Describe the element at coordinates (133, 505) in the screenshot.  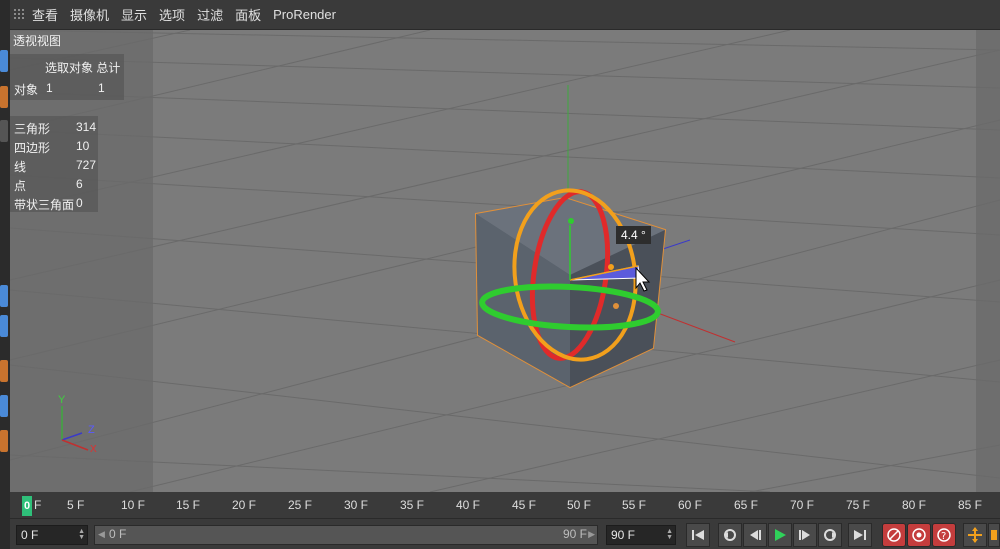
I see `timeline-tick: 10 F` at that location.